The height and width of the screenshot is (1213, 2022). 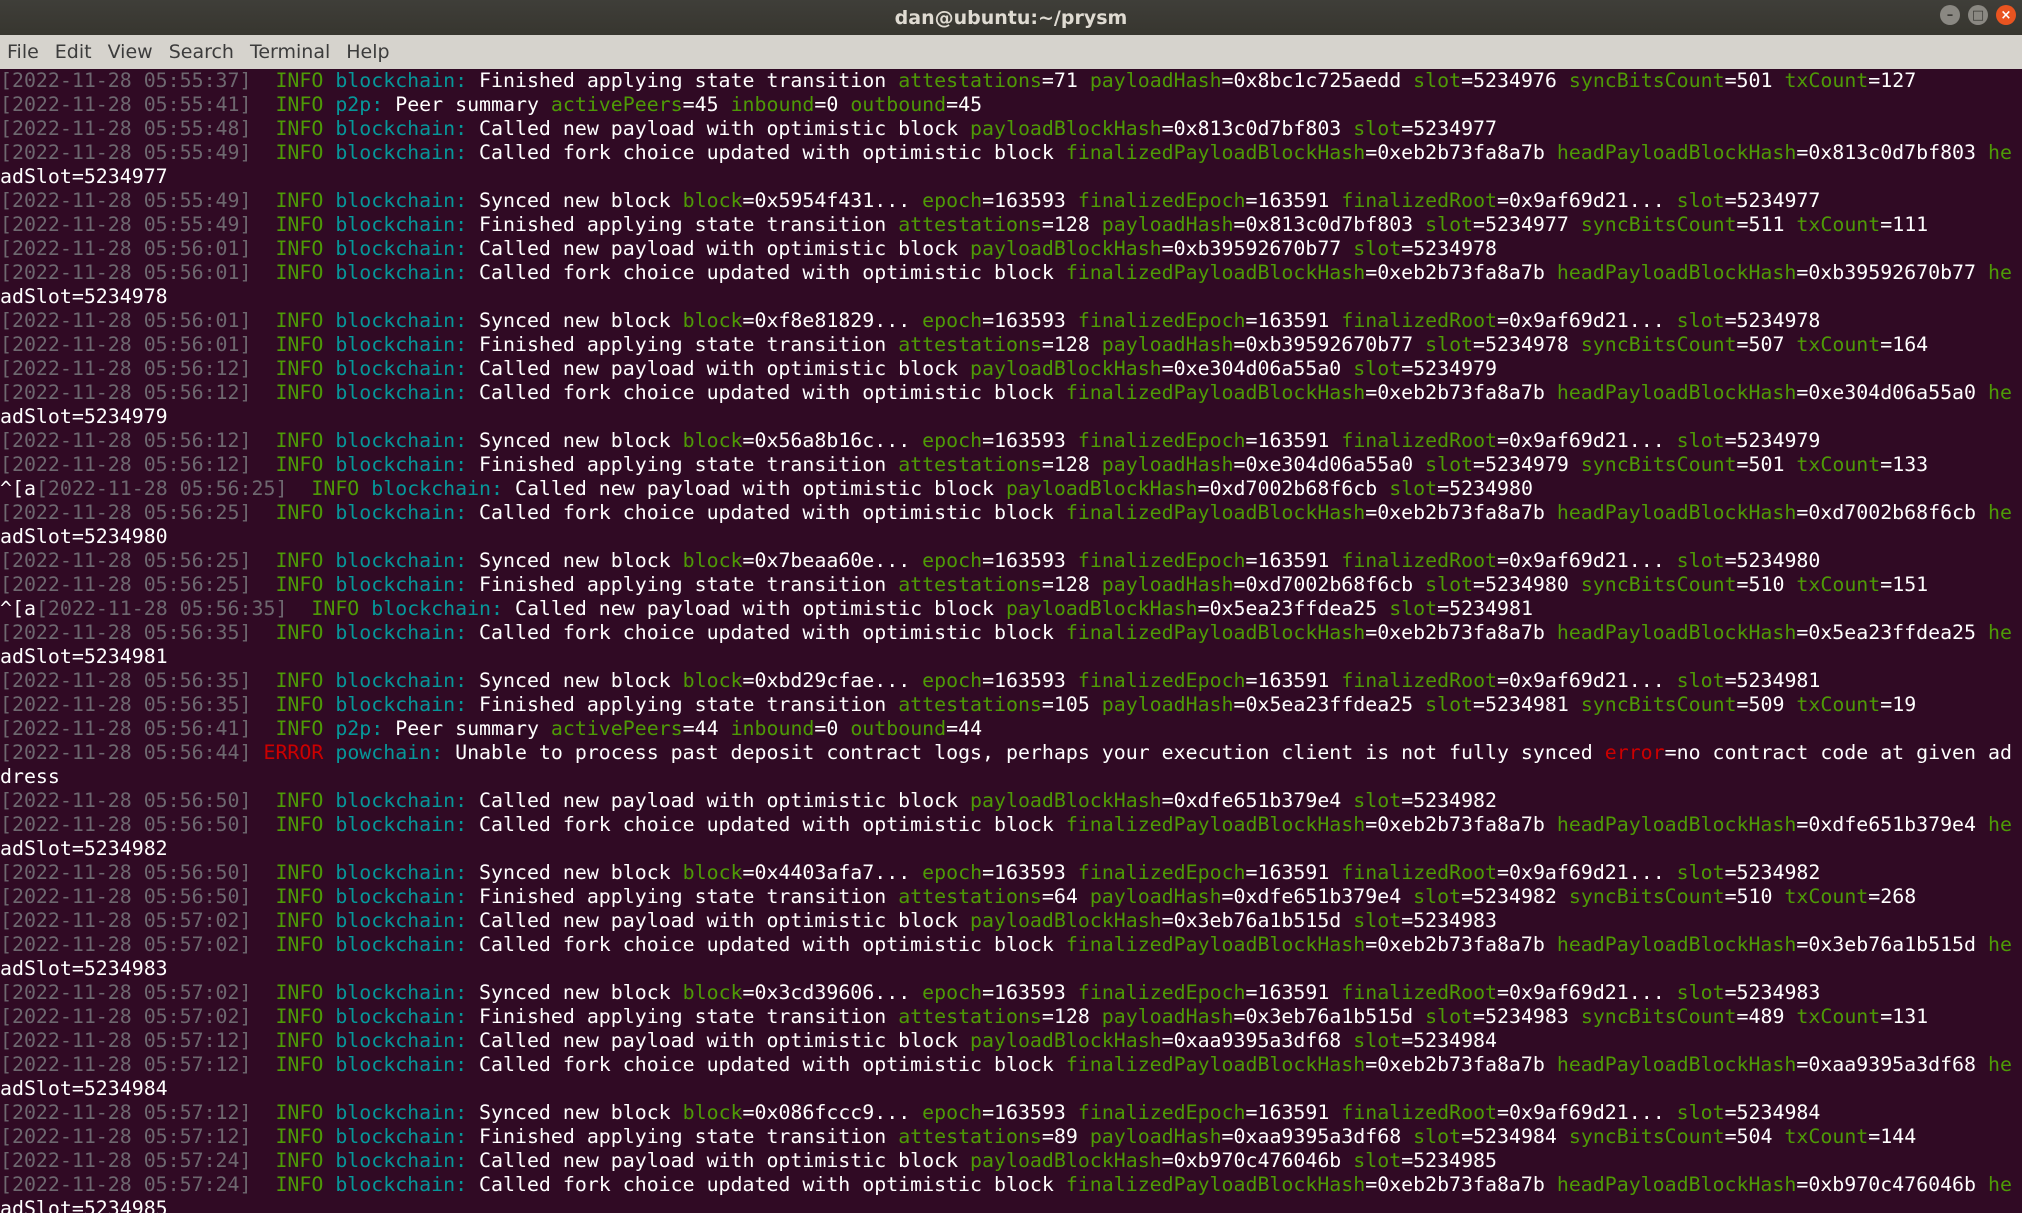 What do you see at coordinates (575, 1112) in the screenshot?
I see `log-message: Synced new block` at bounding box center [575, 1112].